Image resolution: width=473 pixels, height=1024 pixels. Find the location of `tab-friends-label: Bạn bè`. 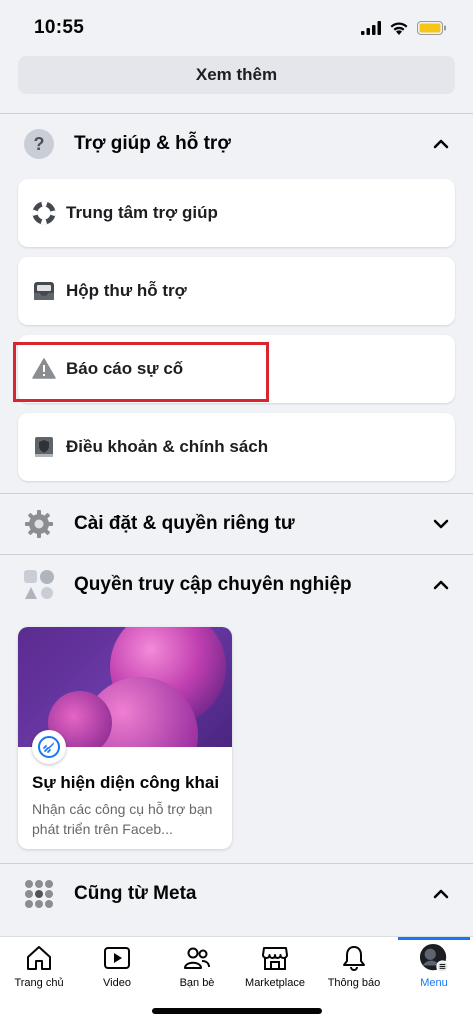

tab-friends-label: Bạn bè is located at coordinates (197, 983).